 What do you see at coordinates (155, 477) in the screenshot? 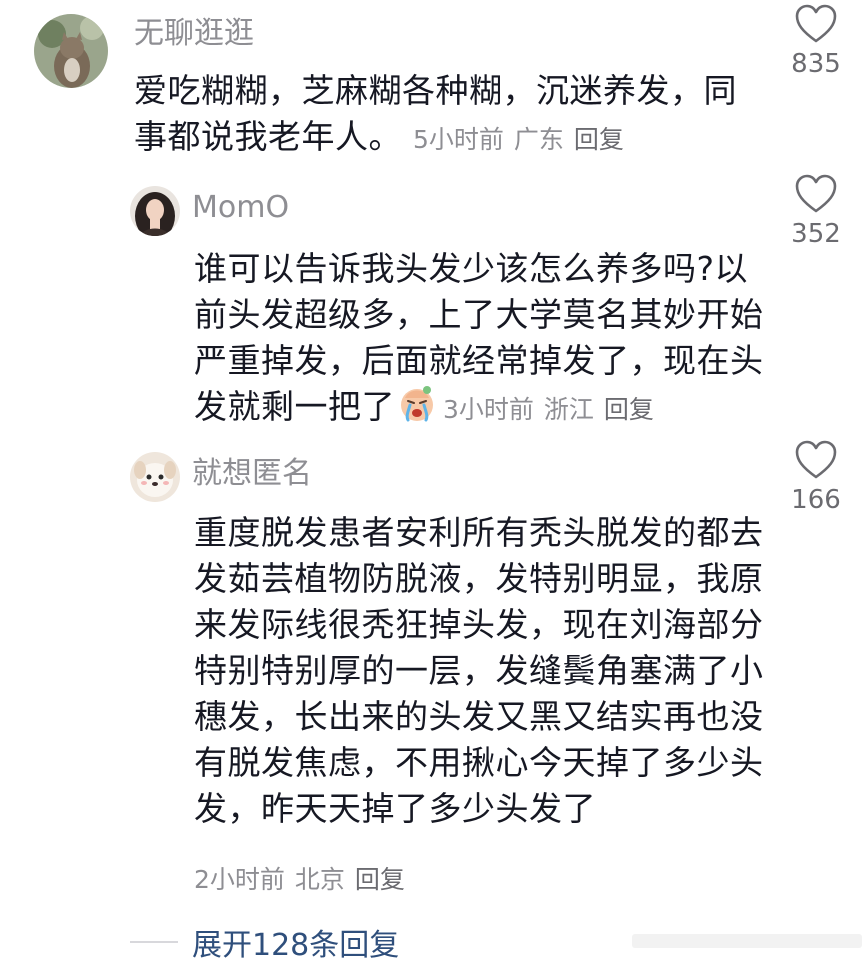
I see `avatar-dog` at bounding box center [155, 477].